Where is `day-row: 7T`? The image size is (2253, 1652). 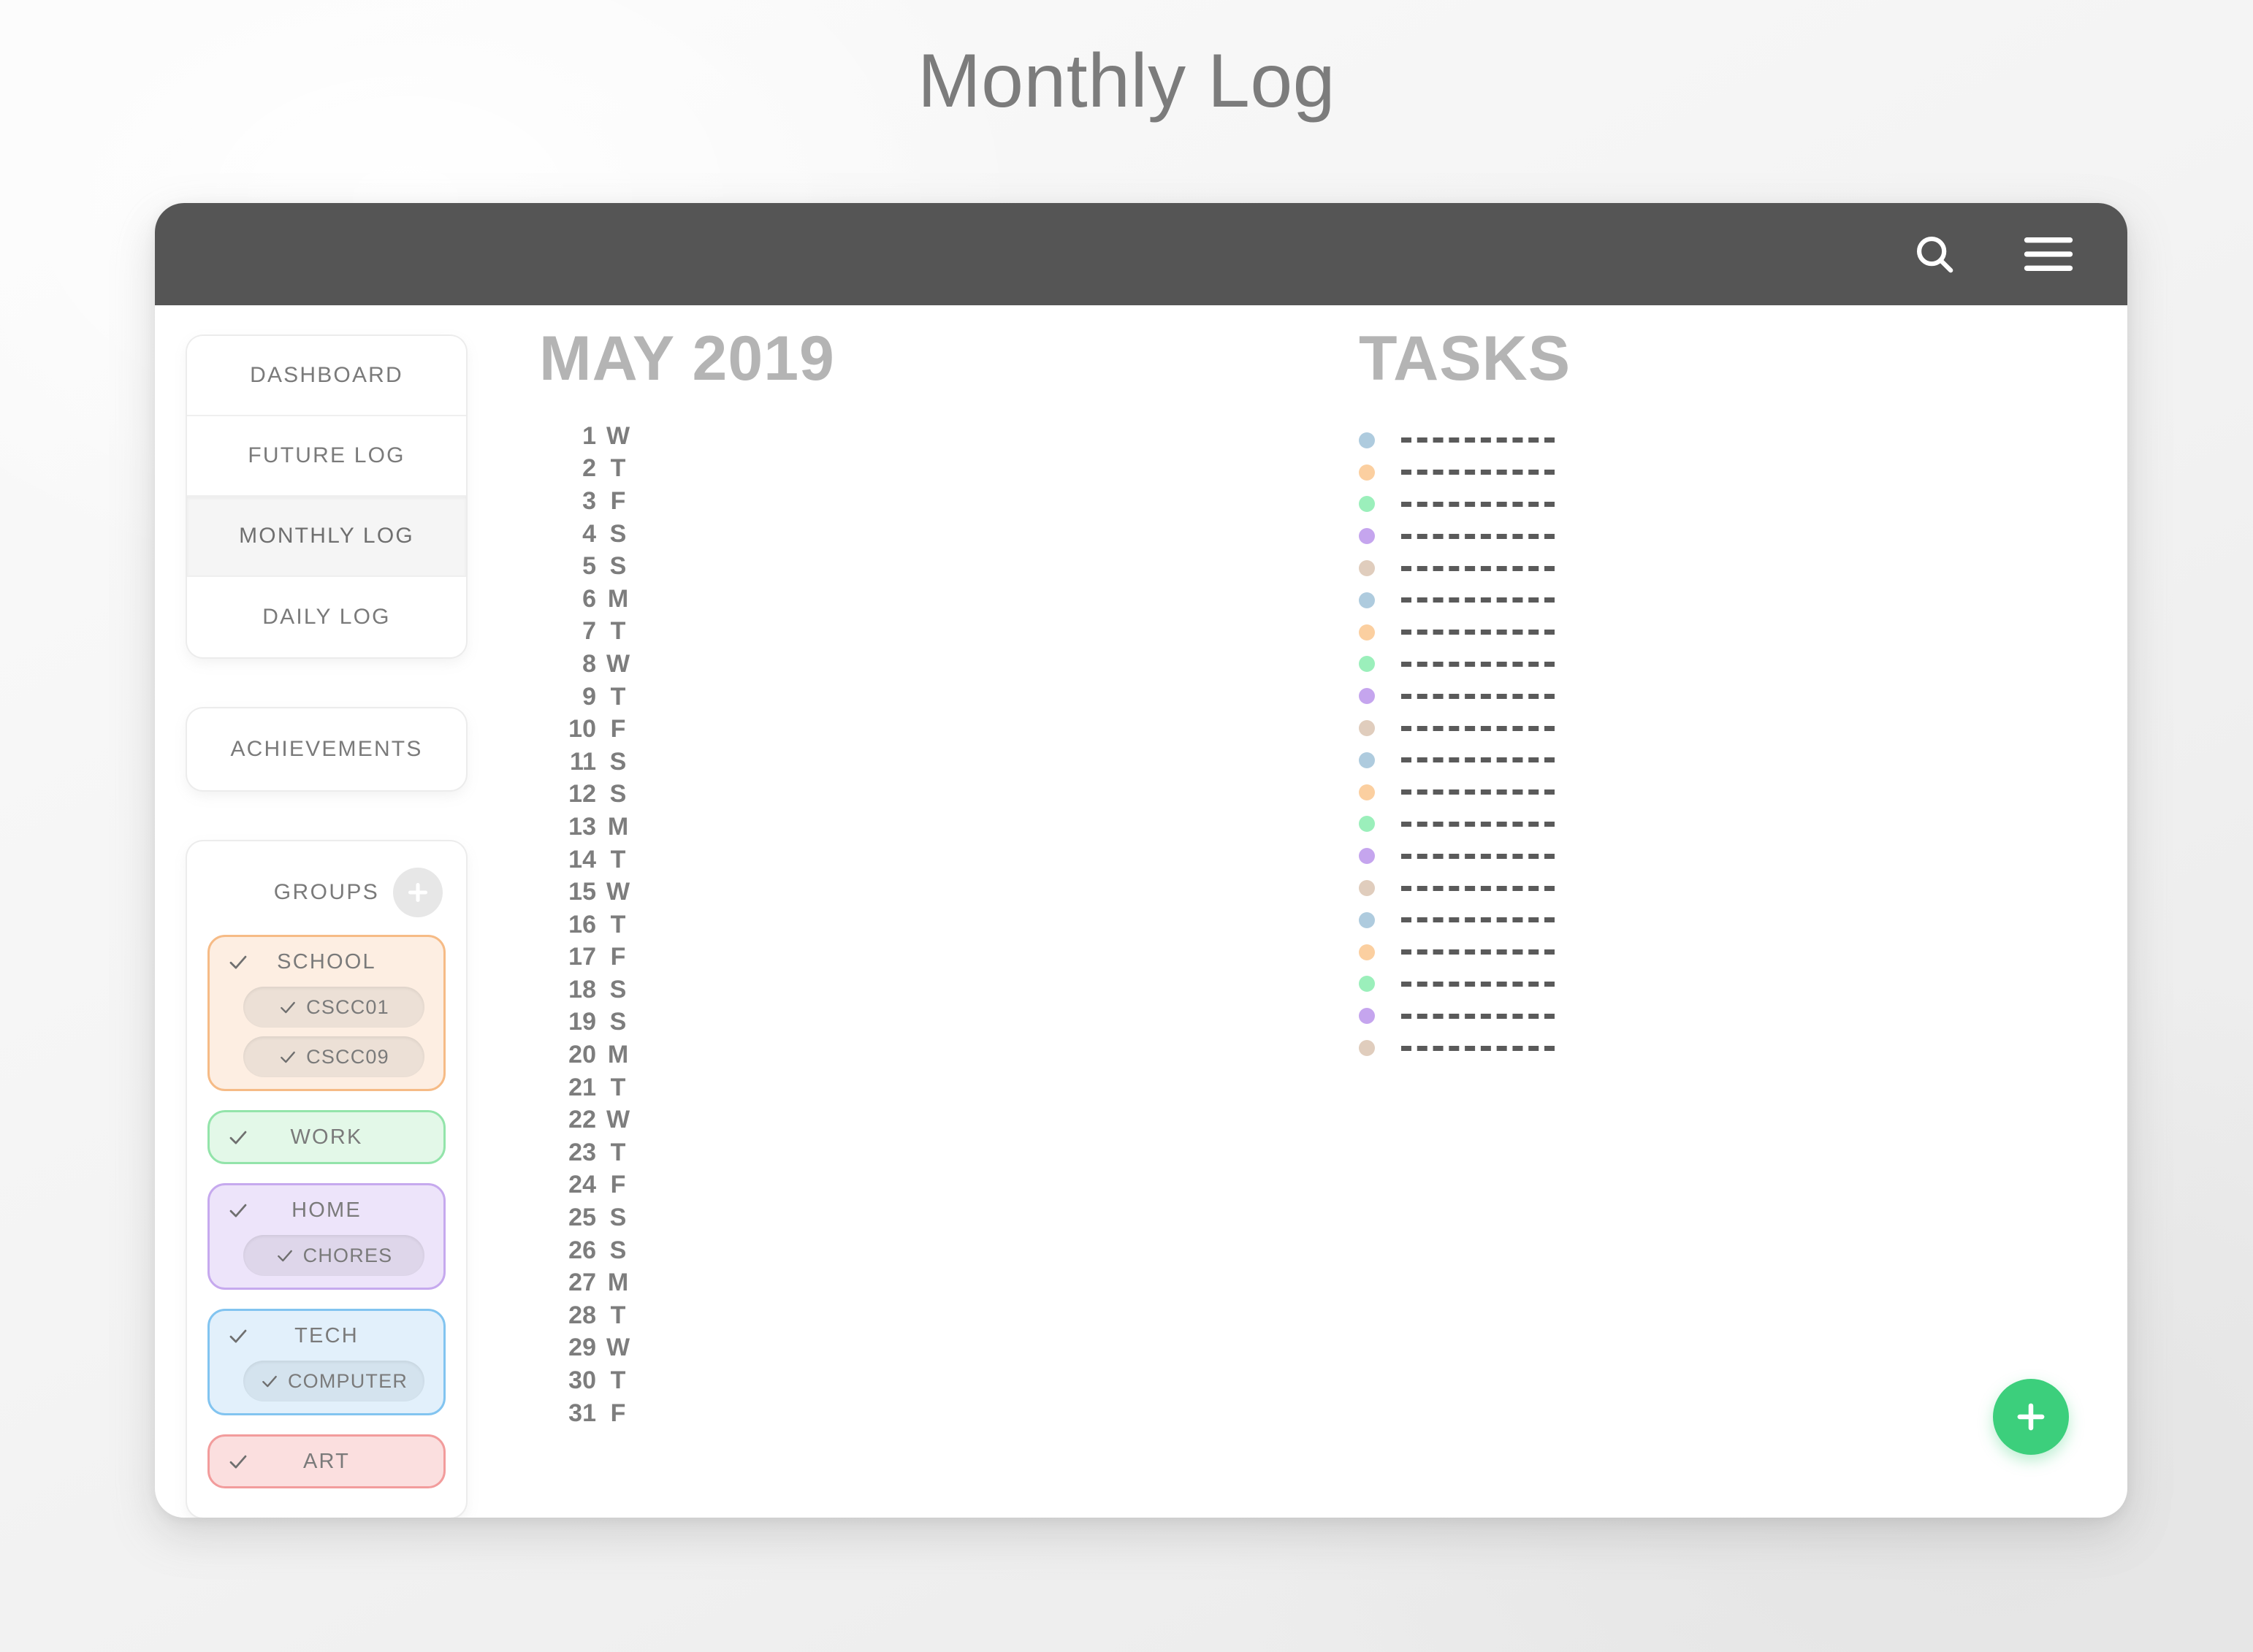 day-row: 7T is located at coordinates (906, 632).